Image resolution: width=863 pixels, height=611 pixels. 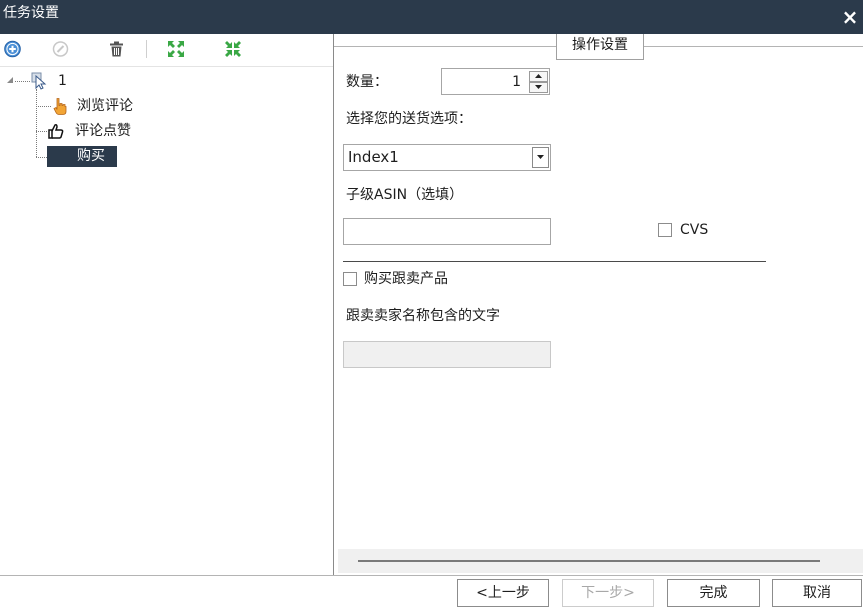 What do you see at coordinates (56, 131) in the screenshot?
I see `thumbs-up-icon` at bounding box center [56, 131].